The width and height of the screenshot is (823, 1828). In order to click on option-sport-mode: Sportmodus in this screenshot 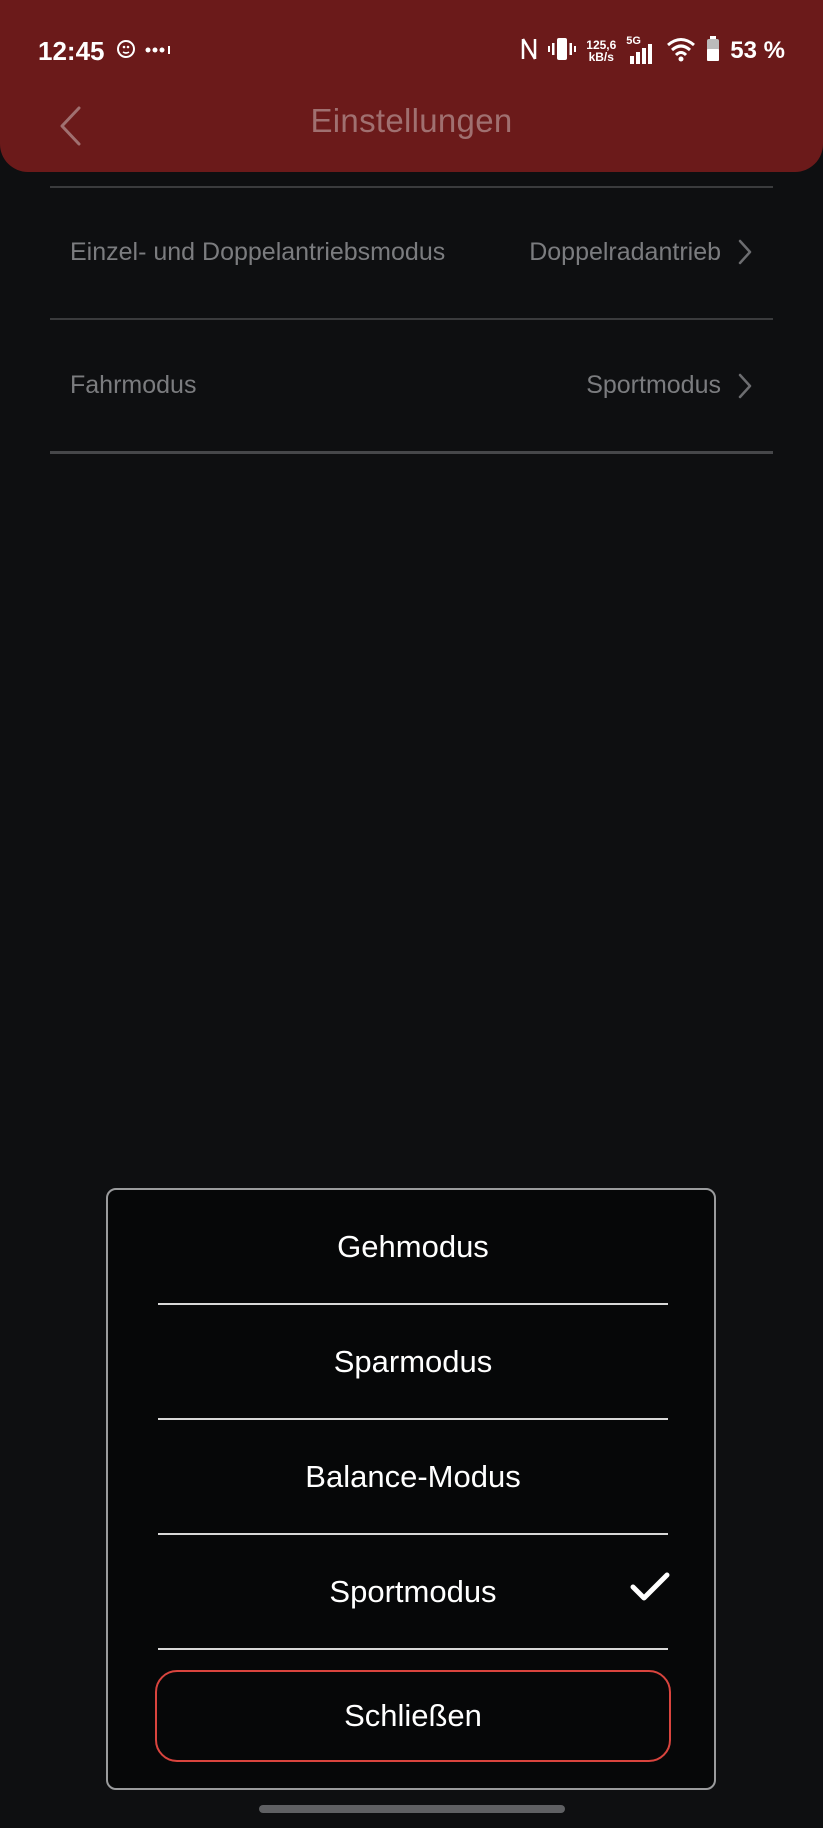, I will do `click(414, 1592)`.